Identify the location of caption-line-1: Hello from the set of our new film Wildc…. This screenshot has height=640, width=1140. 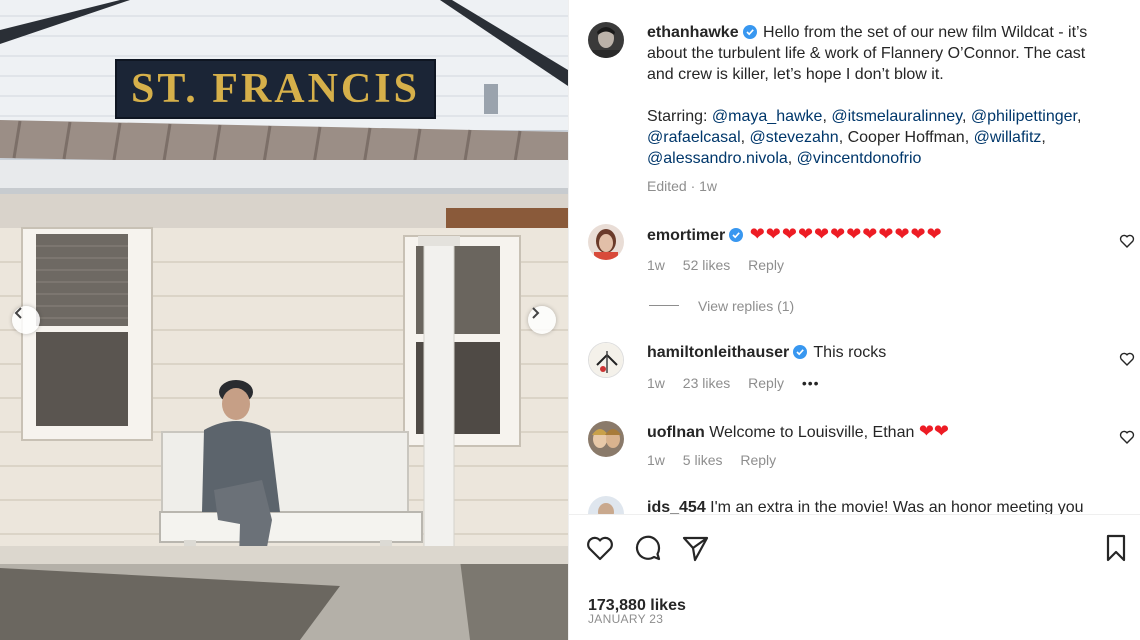
(925, 32).